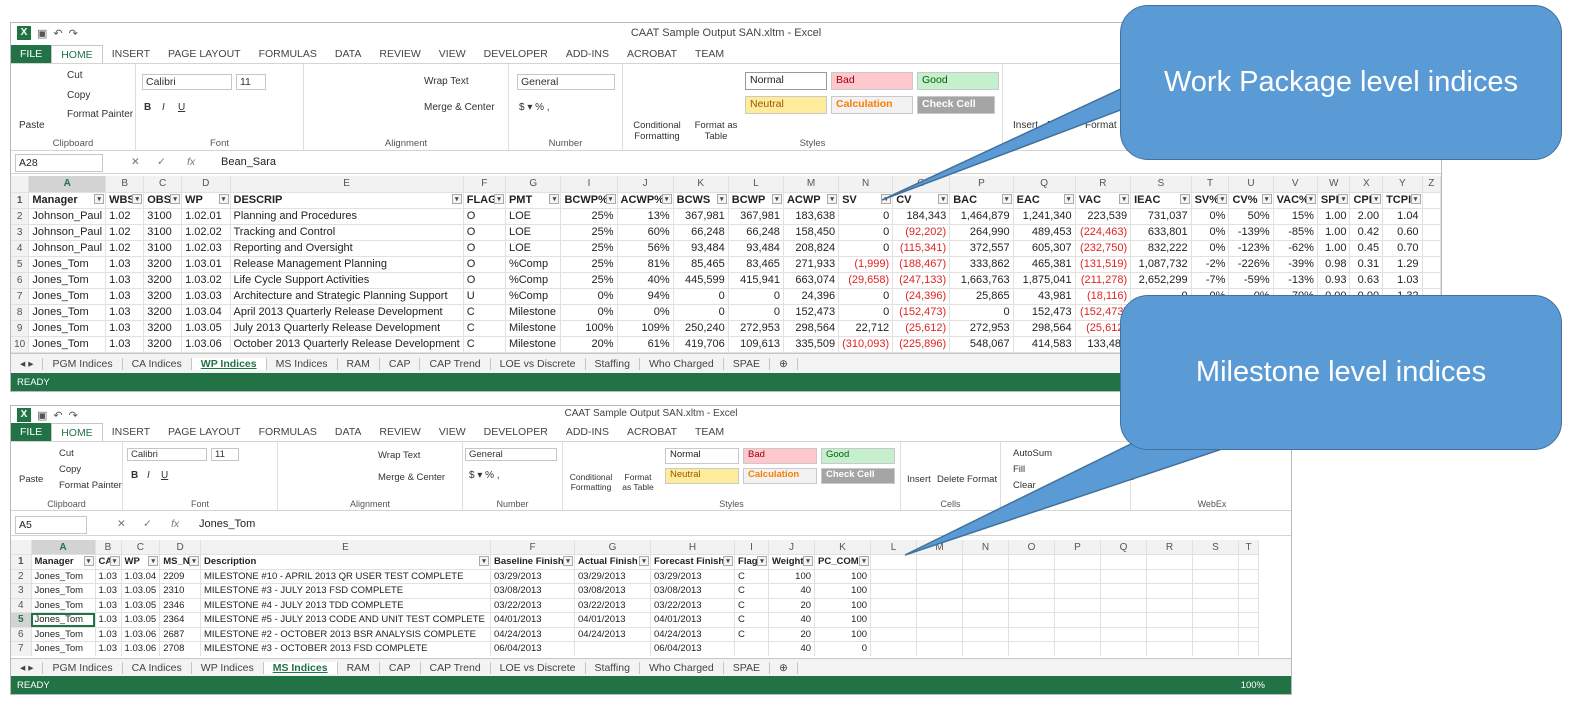 The height and width of the screenshot is (709, 1582). Describe the element at coordinates (484, 200) in the screenshot. I see `table-header-cell: FLAG ▾` at that location.